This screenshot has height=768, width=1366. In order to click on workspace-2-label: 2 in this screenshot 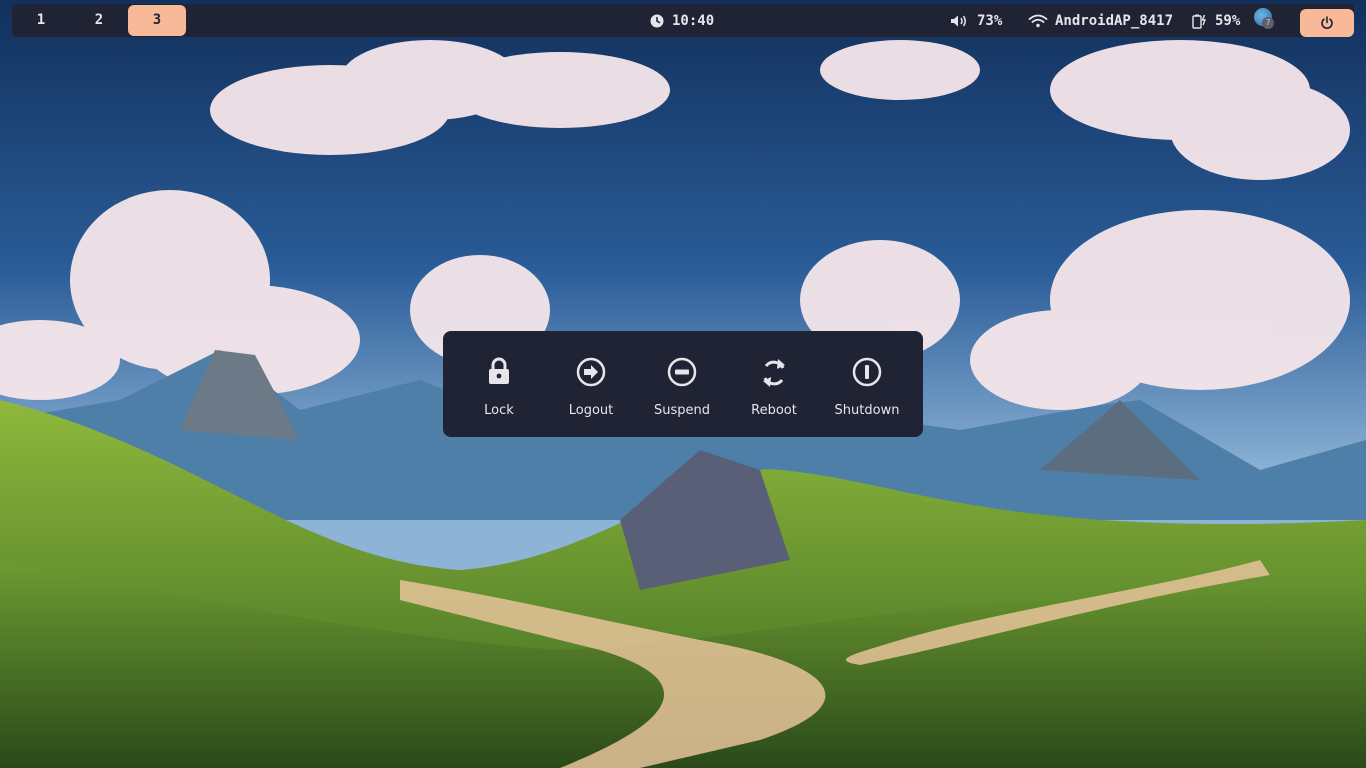, I will do `click(99, 20)`.